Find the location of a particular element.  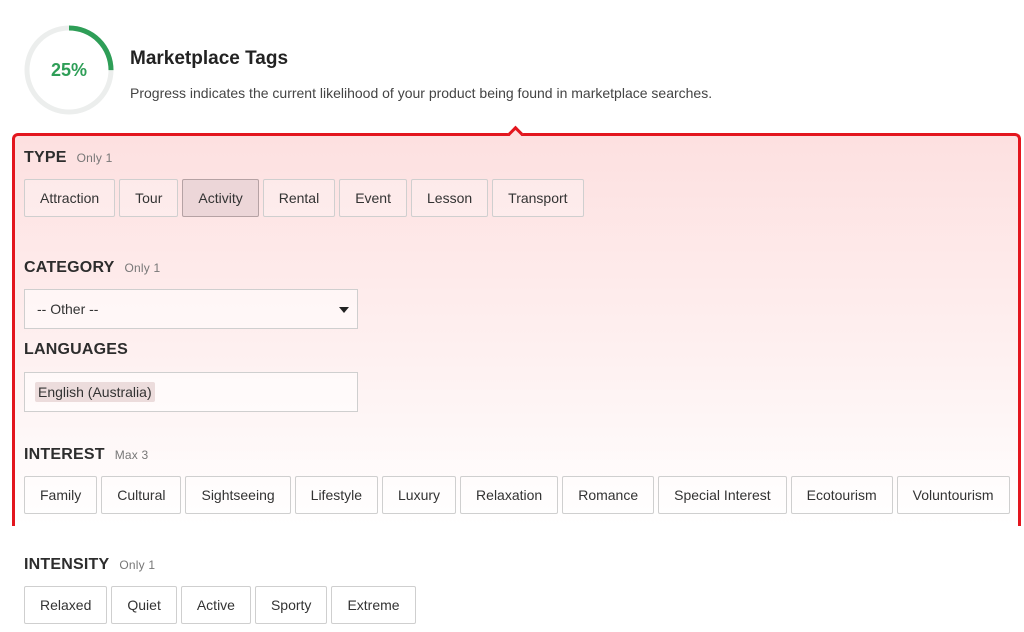

category-section-label: CATEGORY Only 1 is located at coordinates (92, 268).